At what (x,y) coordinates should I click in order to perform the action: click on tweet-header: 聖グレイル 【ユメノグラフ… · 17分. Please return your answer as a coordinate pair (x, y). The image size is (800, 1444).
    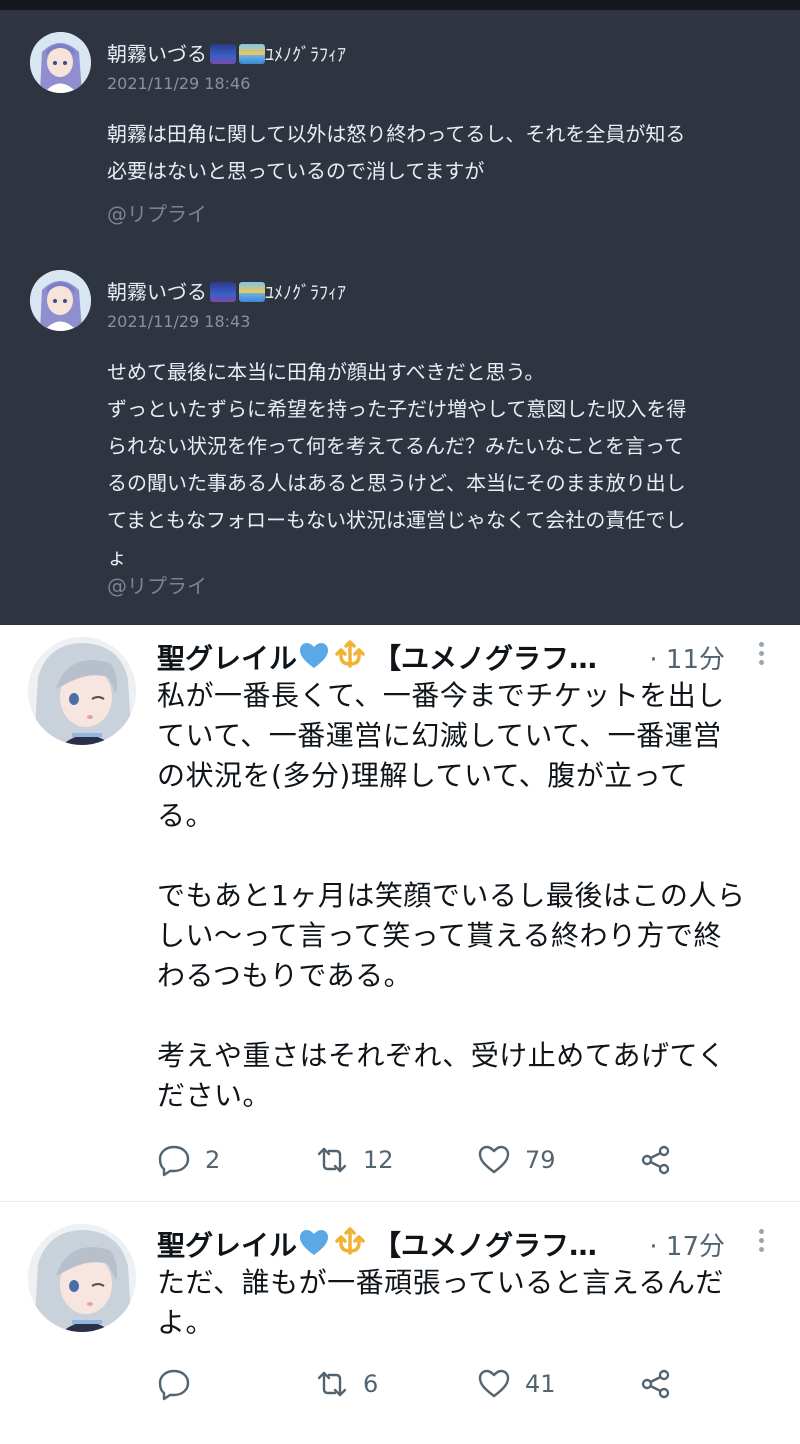
    Looking at the image, I should click on (467, 1244).